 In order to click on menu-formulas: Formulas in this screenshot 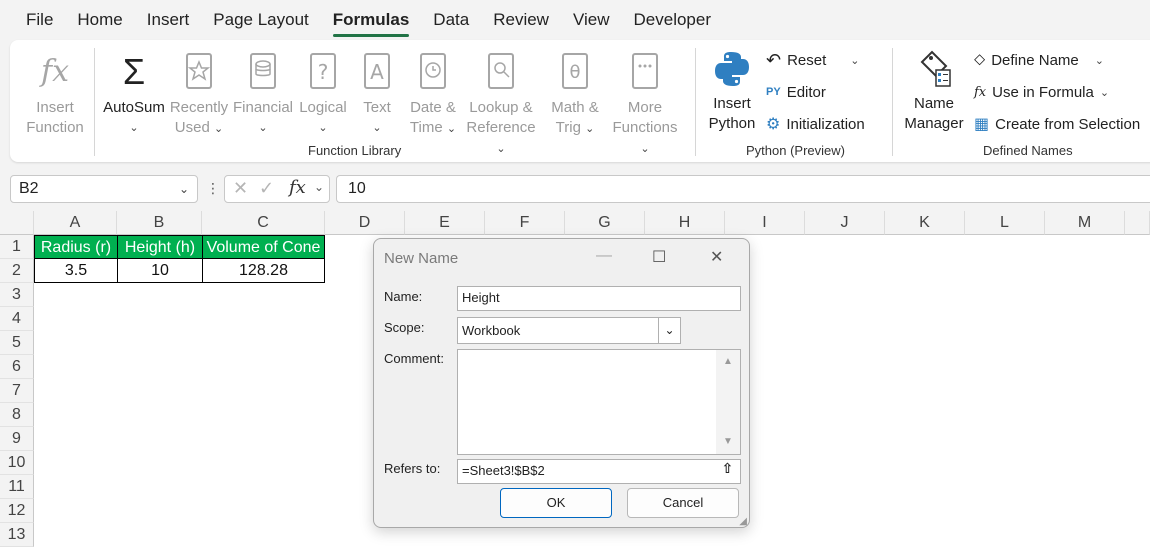, I will do `click(371, 20)`.